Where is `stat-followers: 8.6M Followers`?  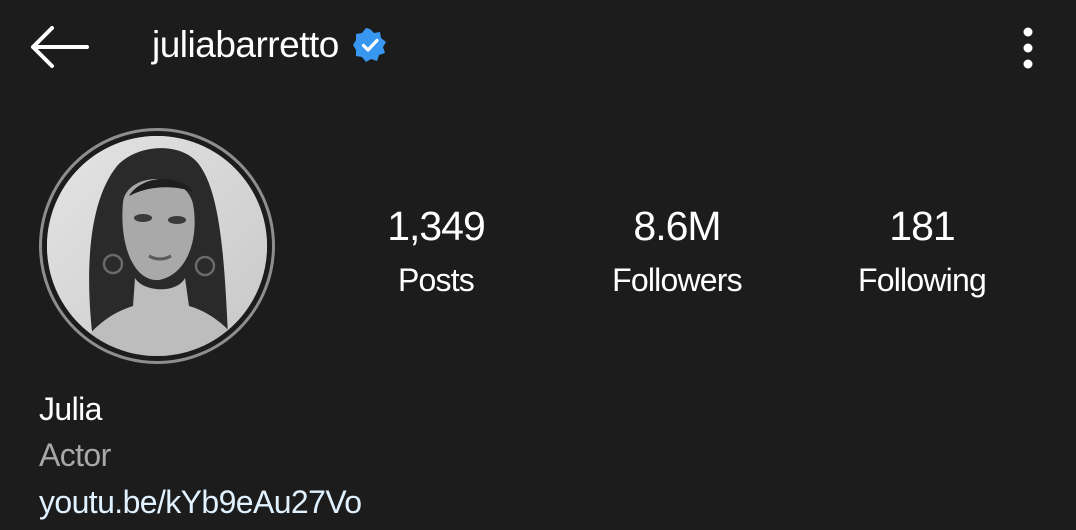
stat-followers: 8.6M Followers is located at coordinates (677, 254).